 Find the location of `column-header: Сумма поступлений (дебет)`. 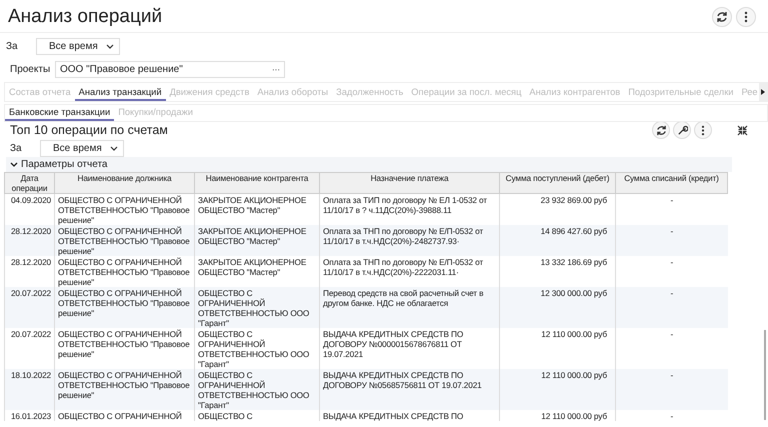

column-header: Сумма поступлений (дебет) is located at coordinates (558, 183).